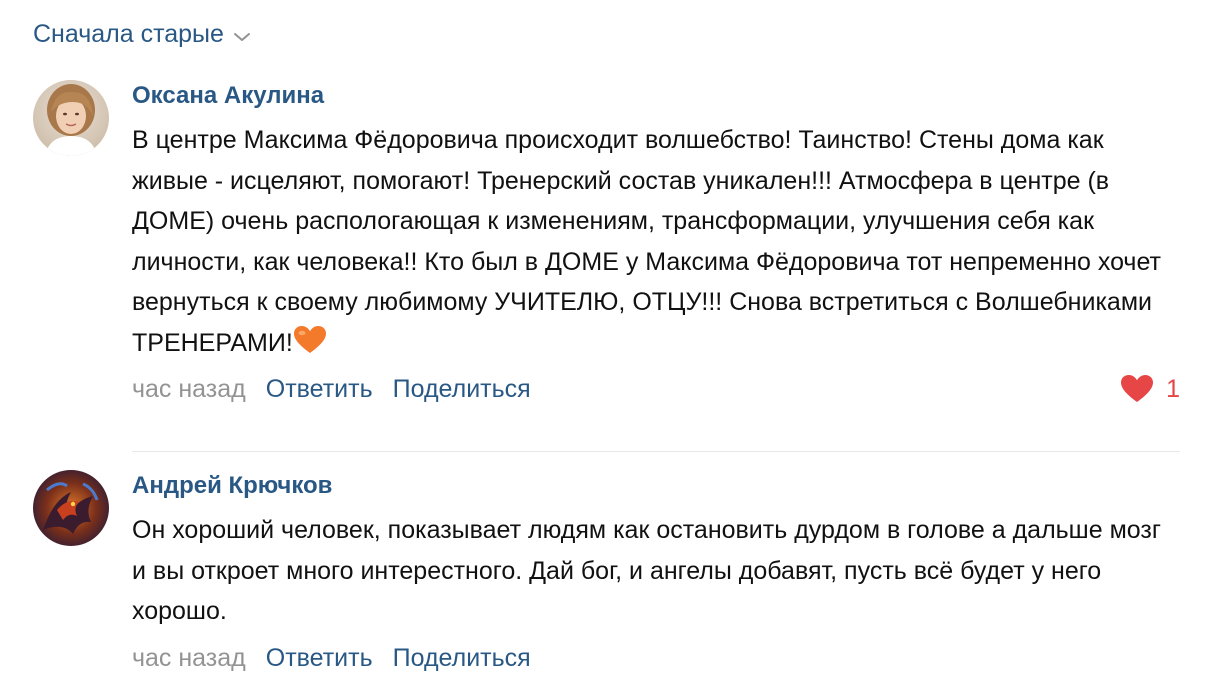 The image size is (1213, 684). Describe the element at coordinates (241, 37) in the screenshot. I see `chevron-down-icon` at that location.